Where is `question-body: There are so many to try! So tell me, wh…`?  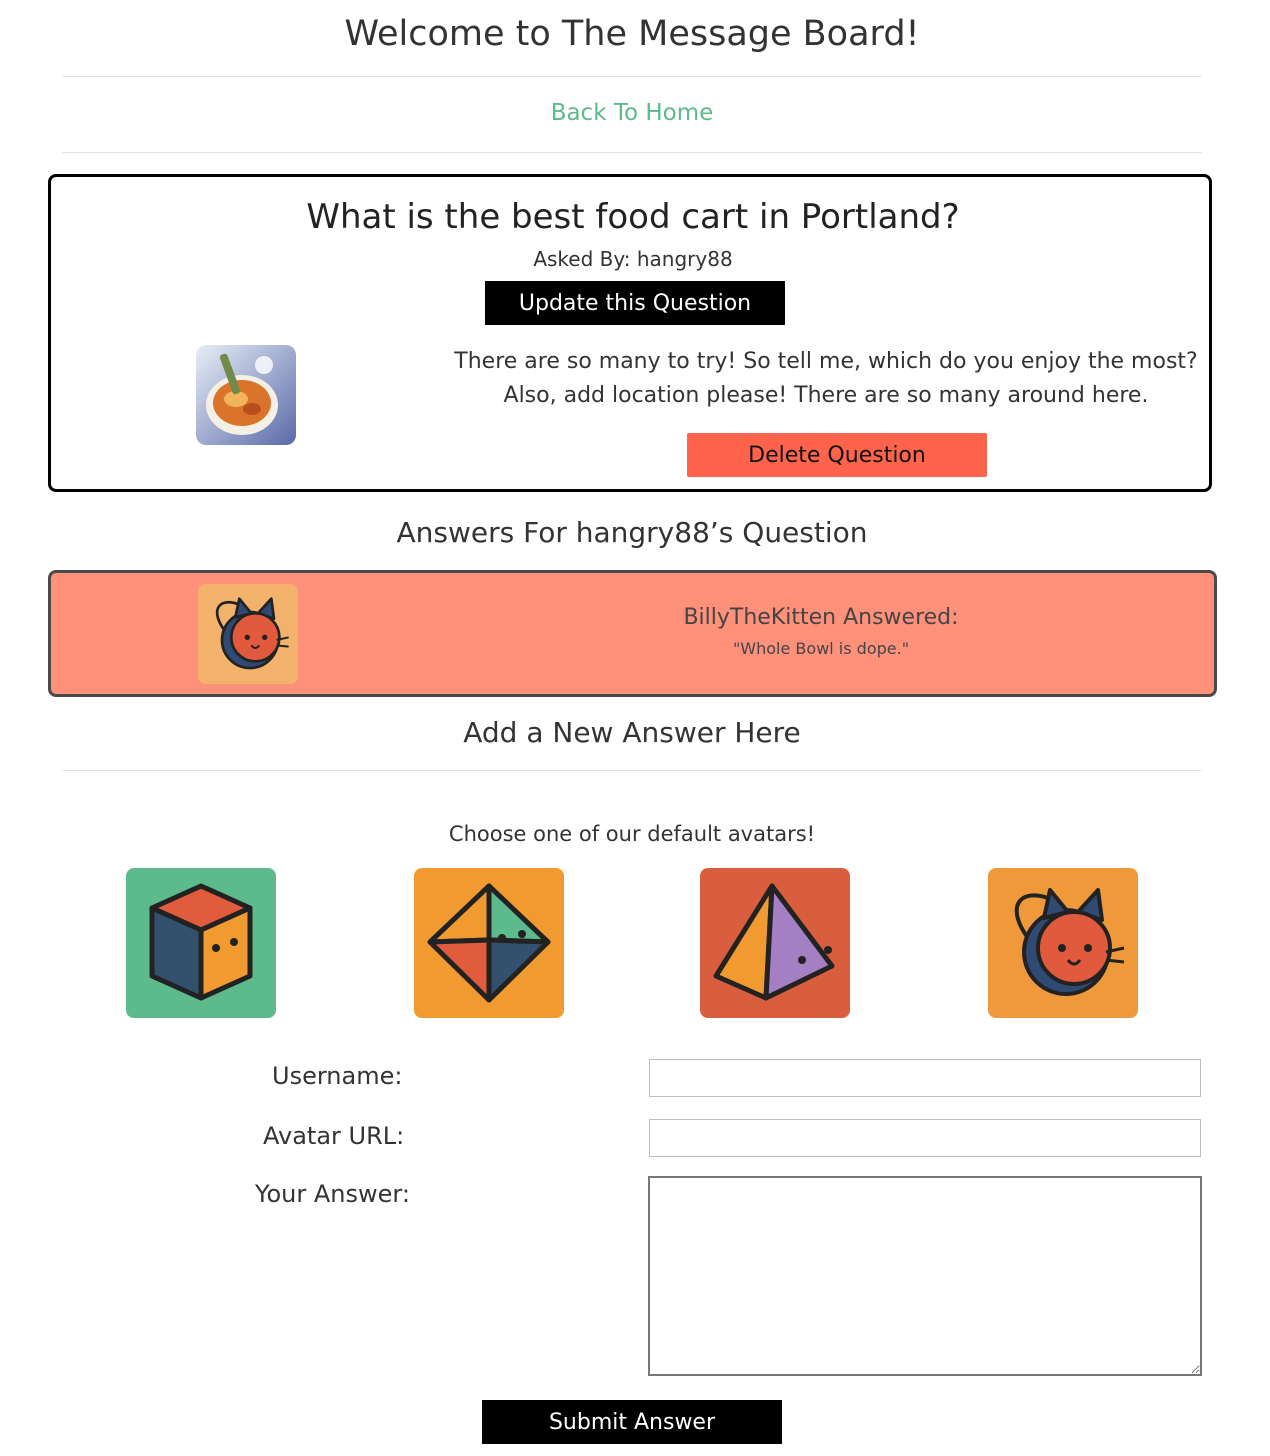
question-body: There are so many to try! So tell me, wh… is located at coordinates (826, 378).